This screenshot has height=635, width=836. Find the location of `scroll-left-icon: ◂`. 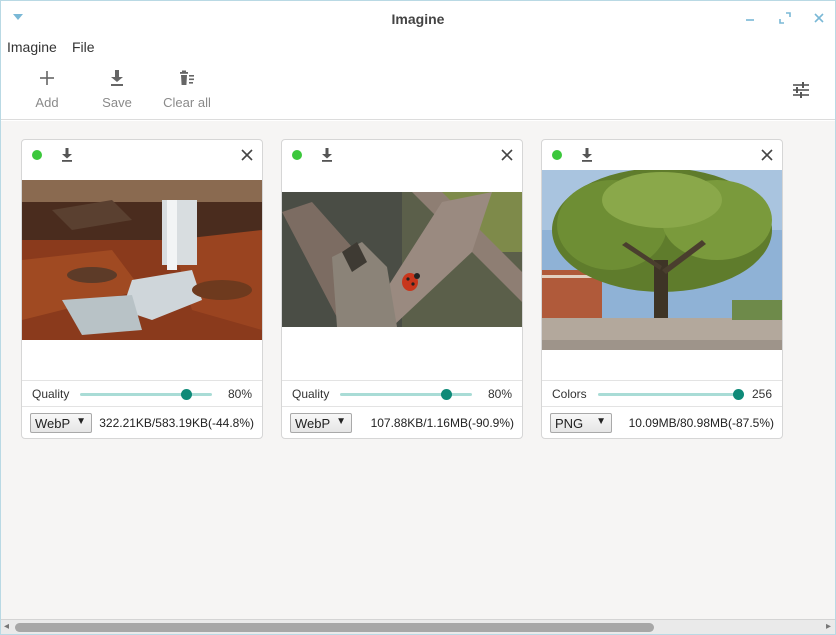

scroll-left-icon: ◂ is located at coordinates (6, 626).